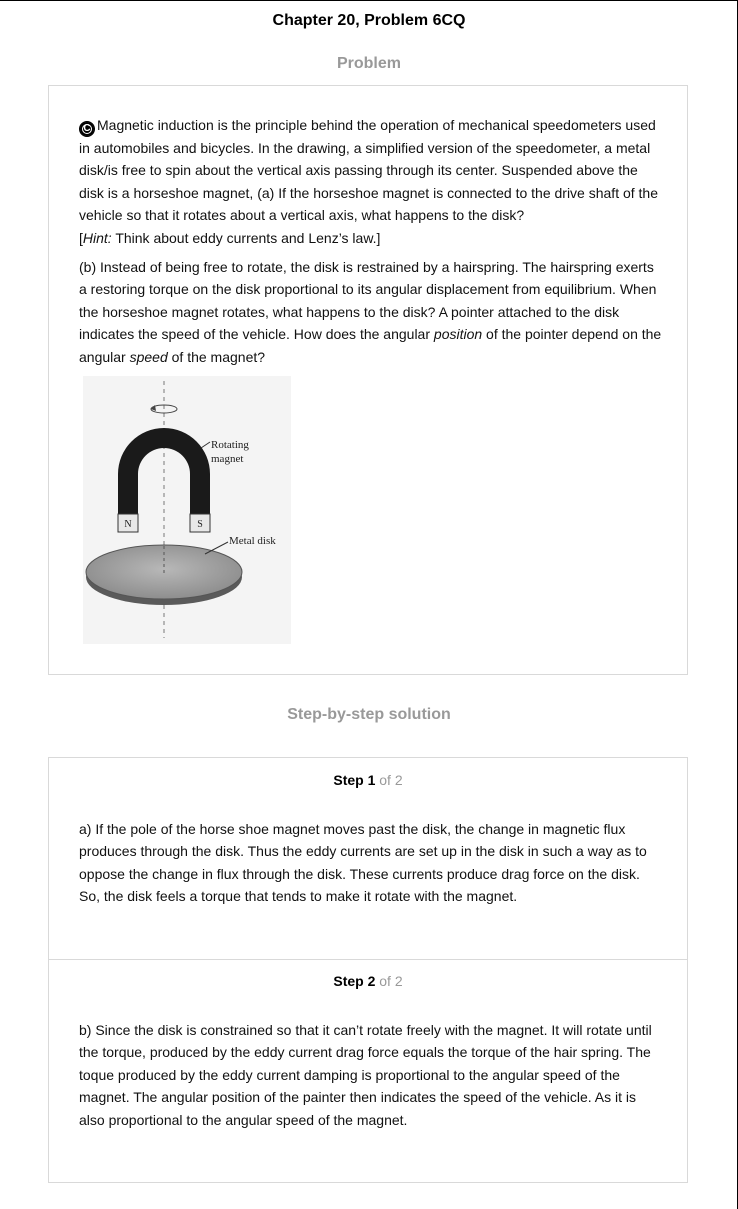 Image resolution: width=738 pixels, height=1209 pixels. I want to click on page-title: Chapter 20, Problem 6CQ, so click(369, 20).